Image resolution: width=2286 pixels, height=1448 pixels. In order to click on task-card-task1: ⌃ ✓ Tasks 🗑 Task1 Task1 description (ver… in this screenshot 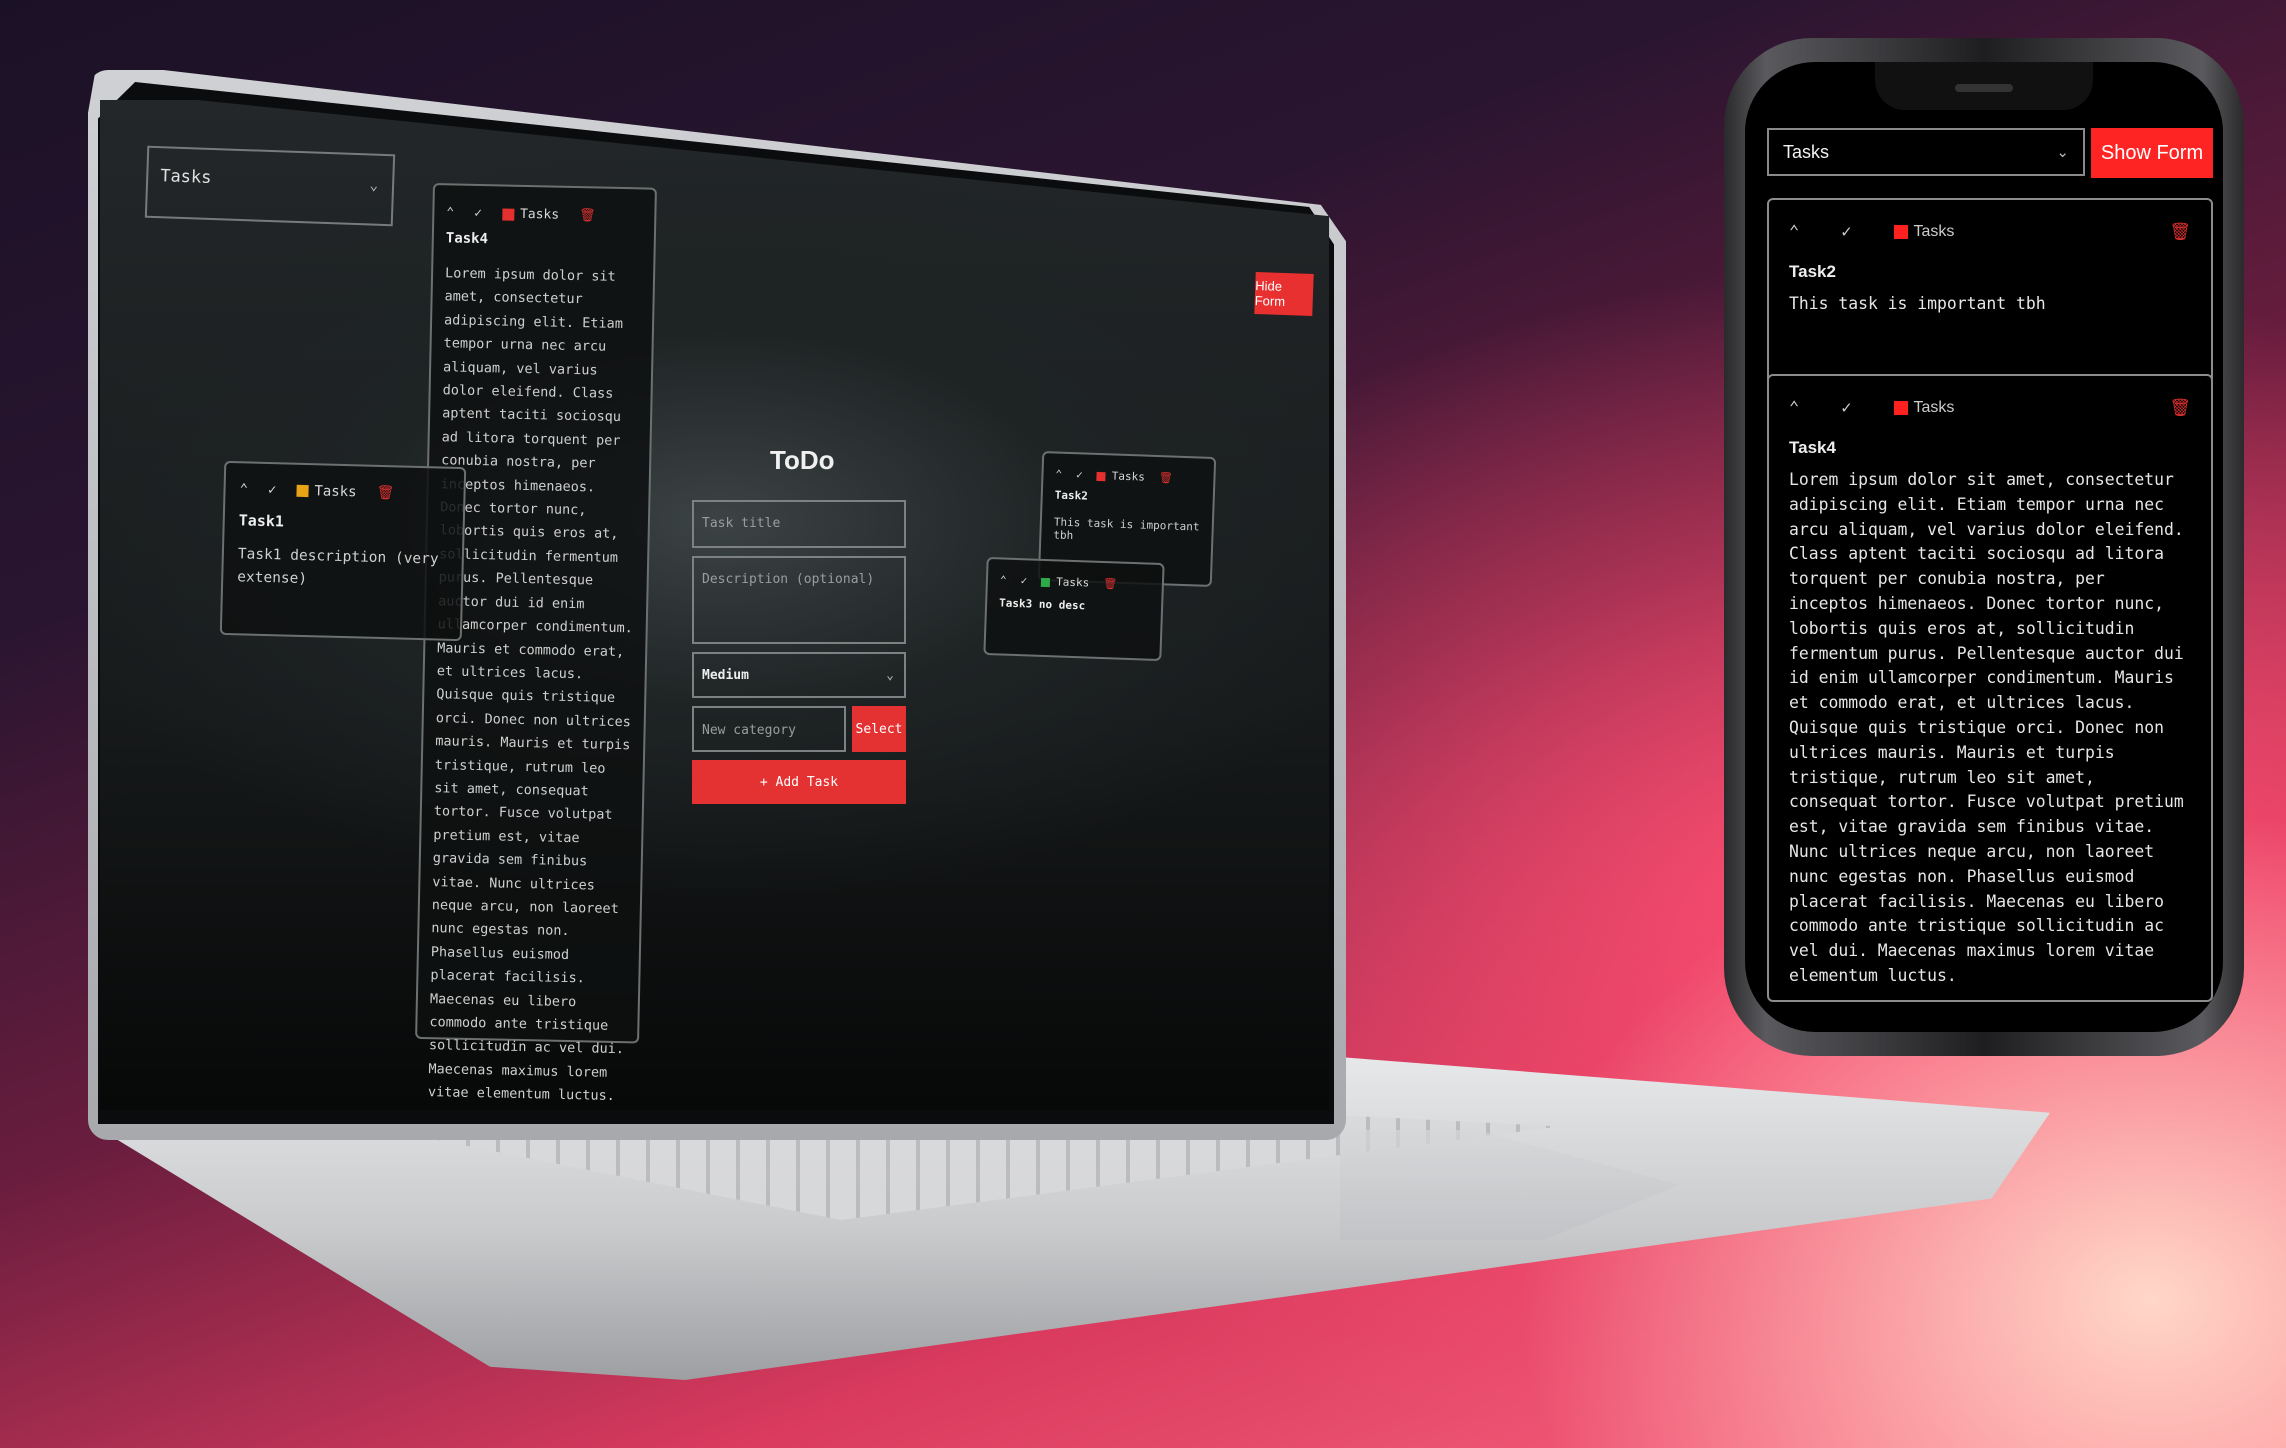, I will do `click(343, 551)`.